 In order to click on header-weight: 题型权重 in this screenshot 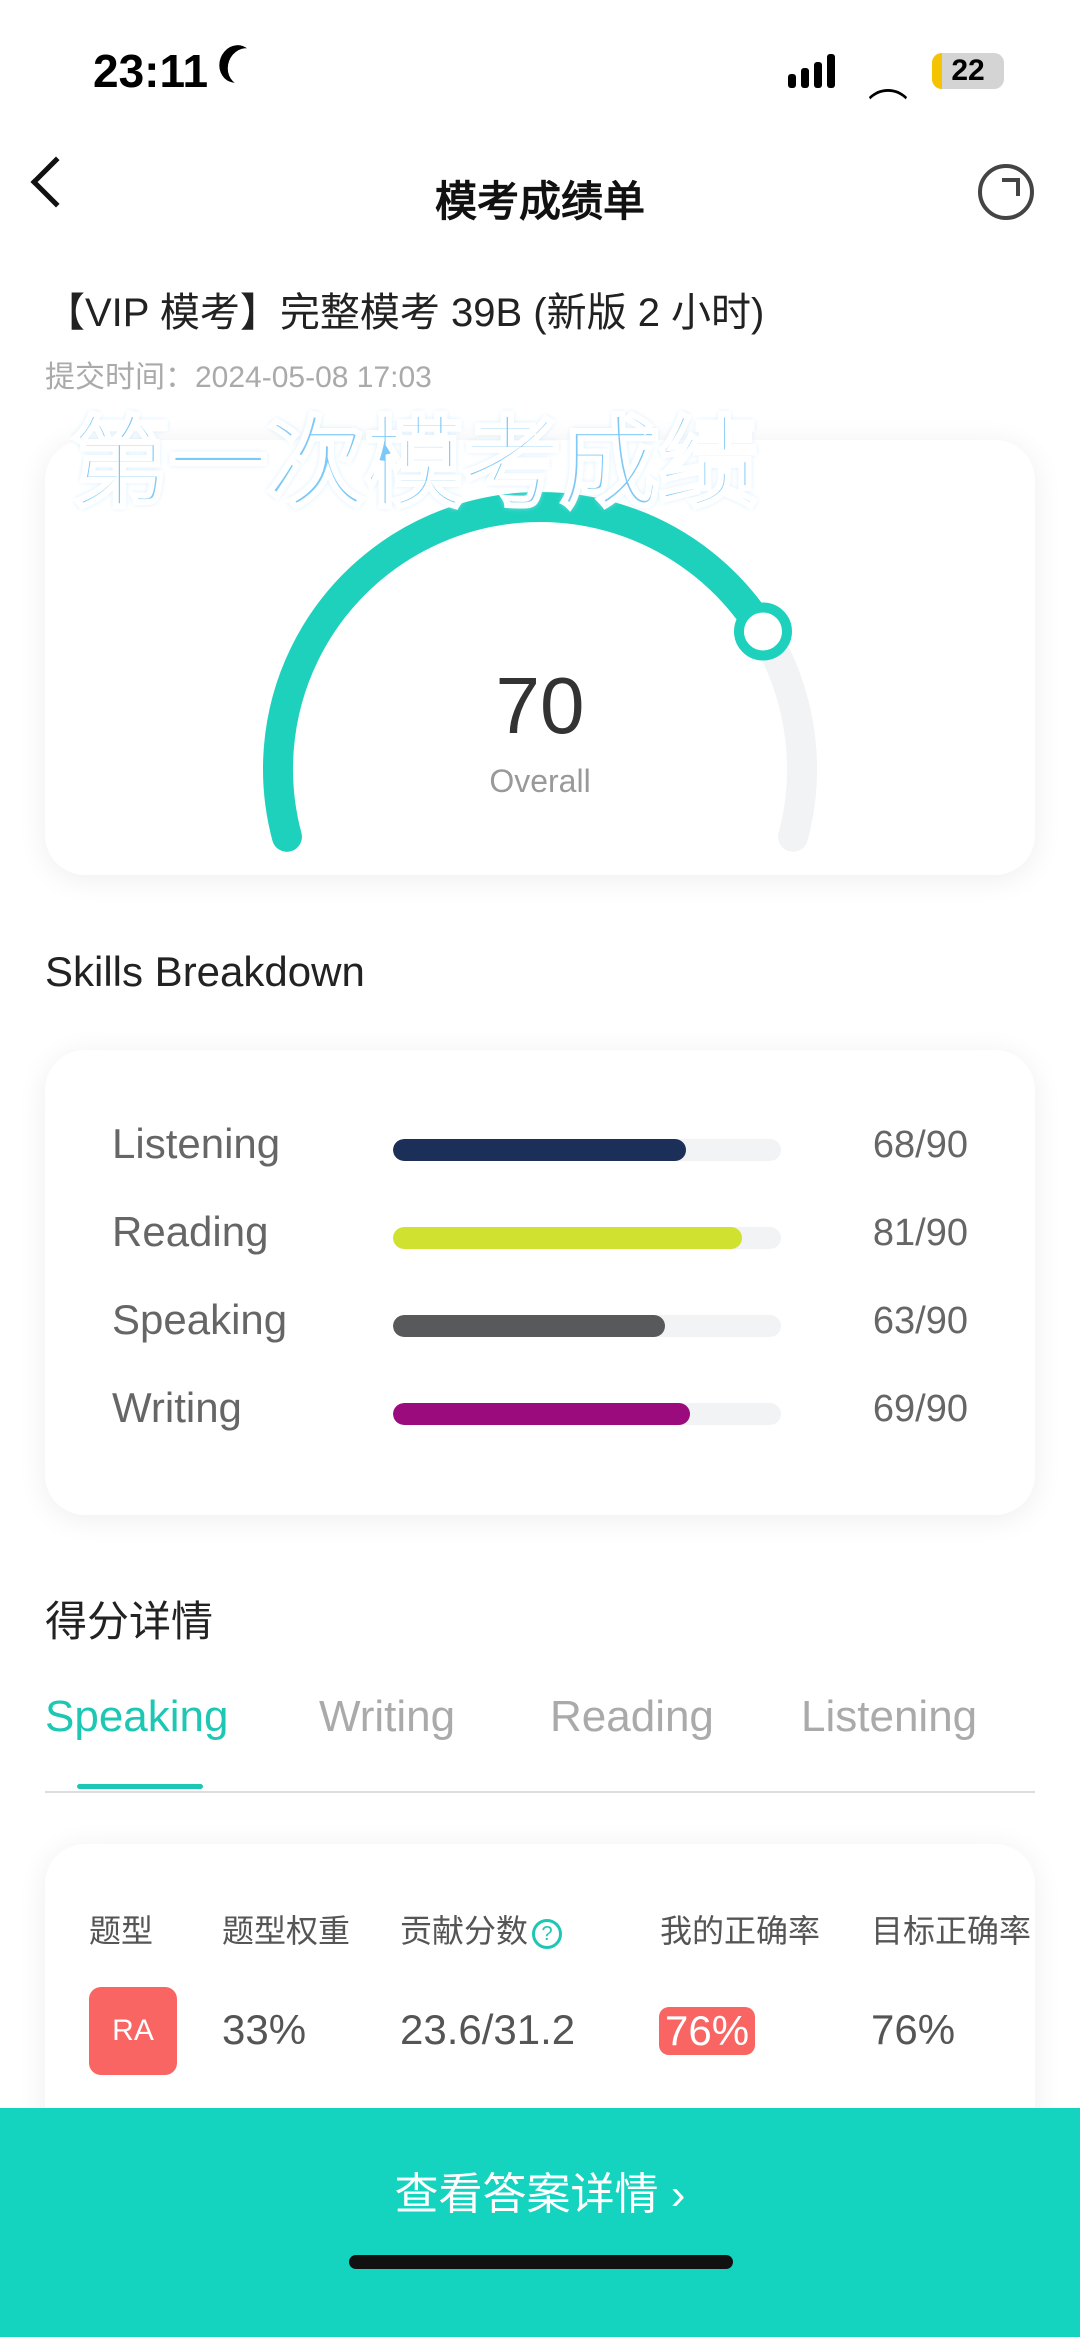, I will do `click(286, 1931)`.